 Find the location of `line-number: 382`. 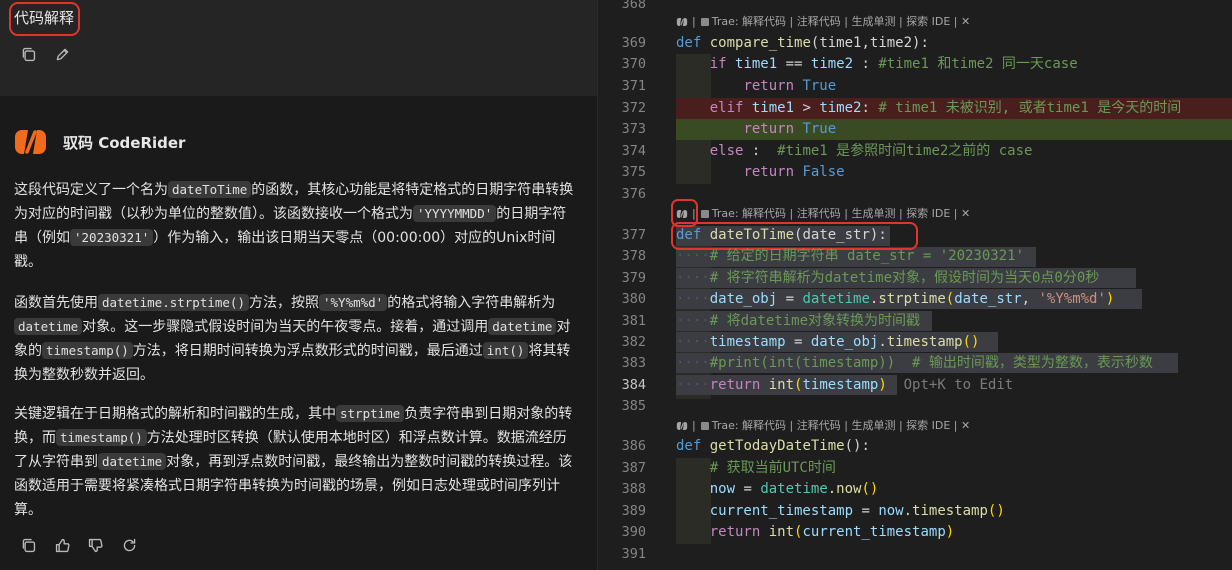

line-number: 382 is located at coordinates (633, 342).